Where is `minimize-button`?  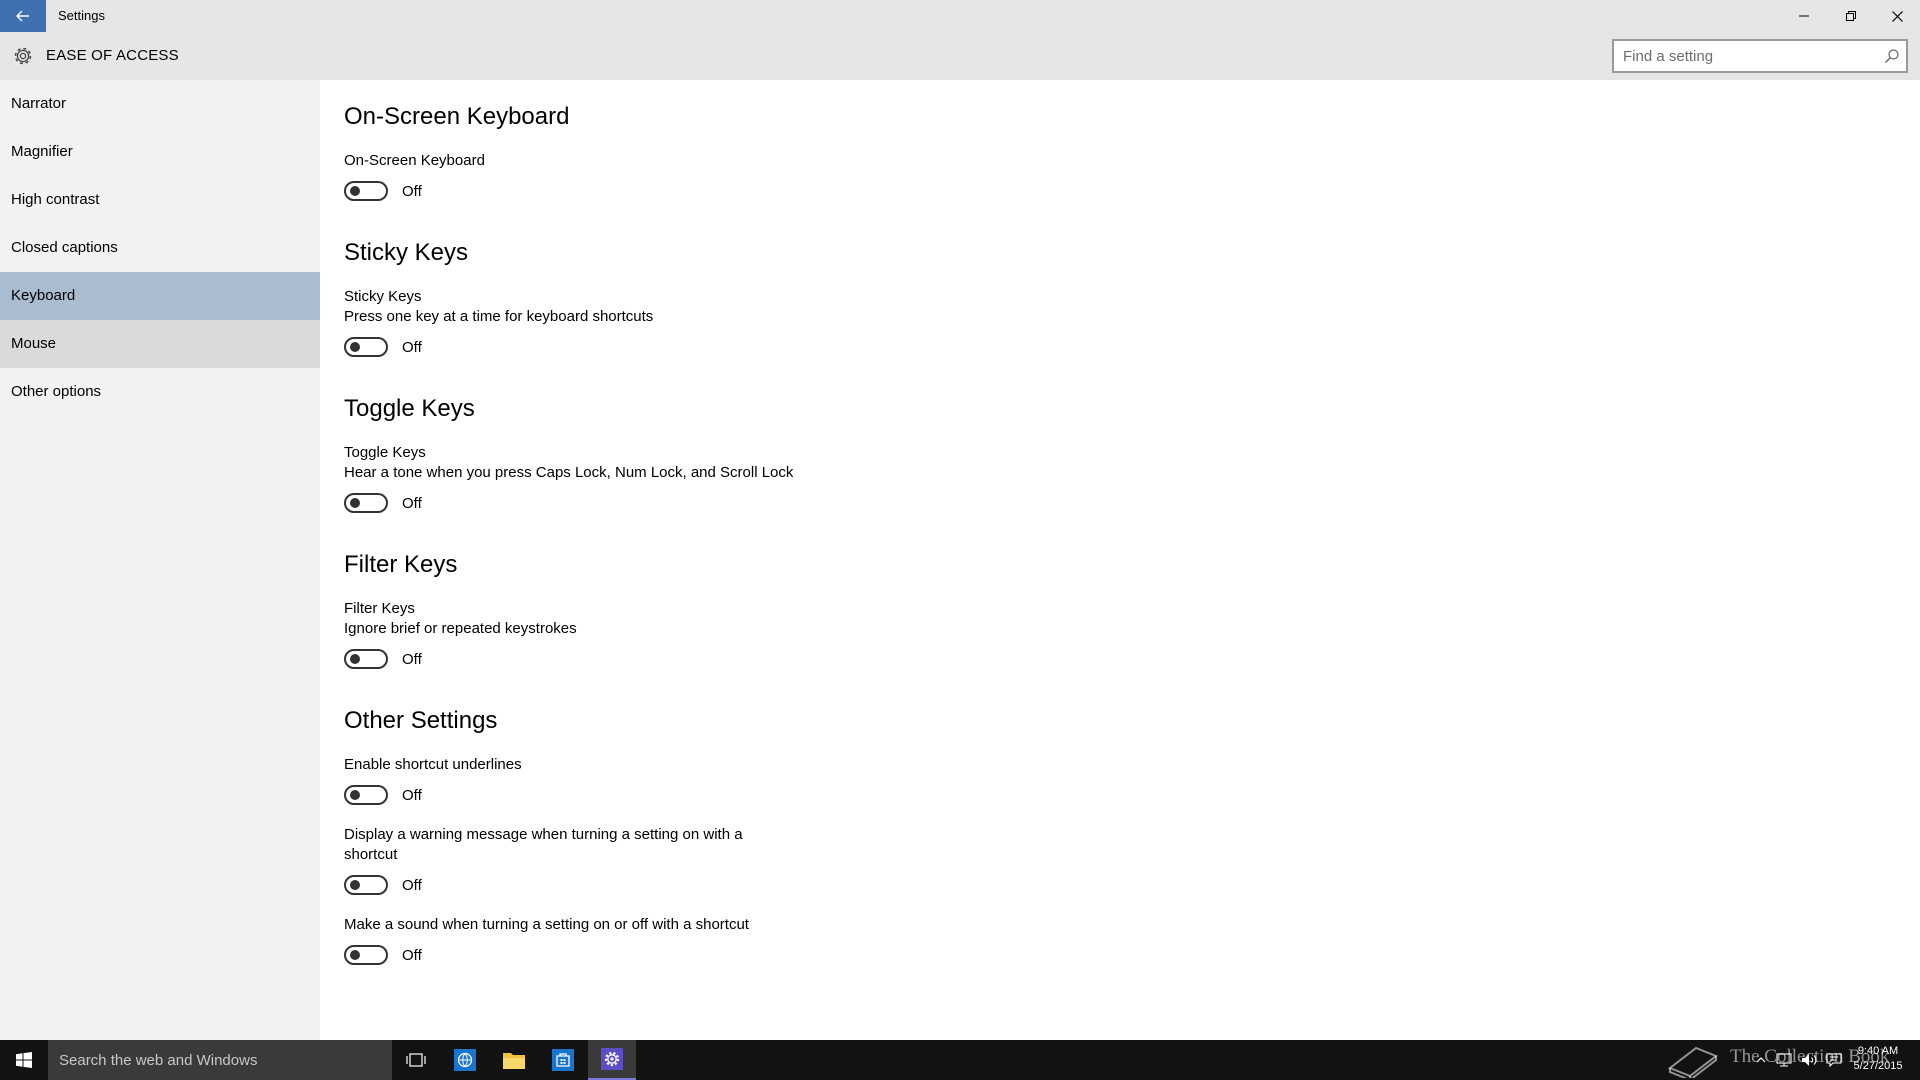 minimize-button is located at coordinates (1804, 16).